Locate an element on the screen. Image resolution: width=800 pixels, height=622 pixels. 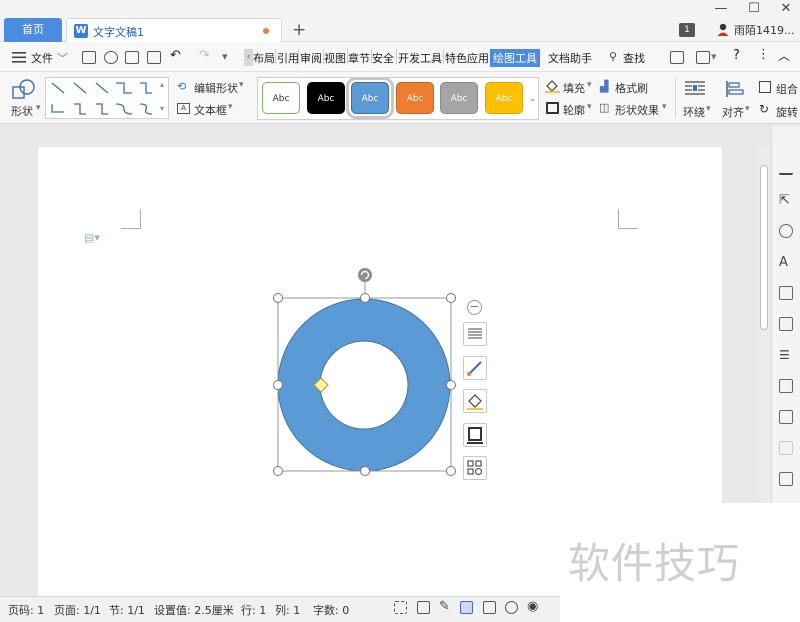
web-view-icon is located at coordinates (511, 607).